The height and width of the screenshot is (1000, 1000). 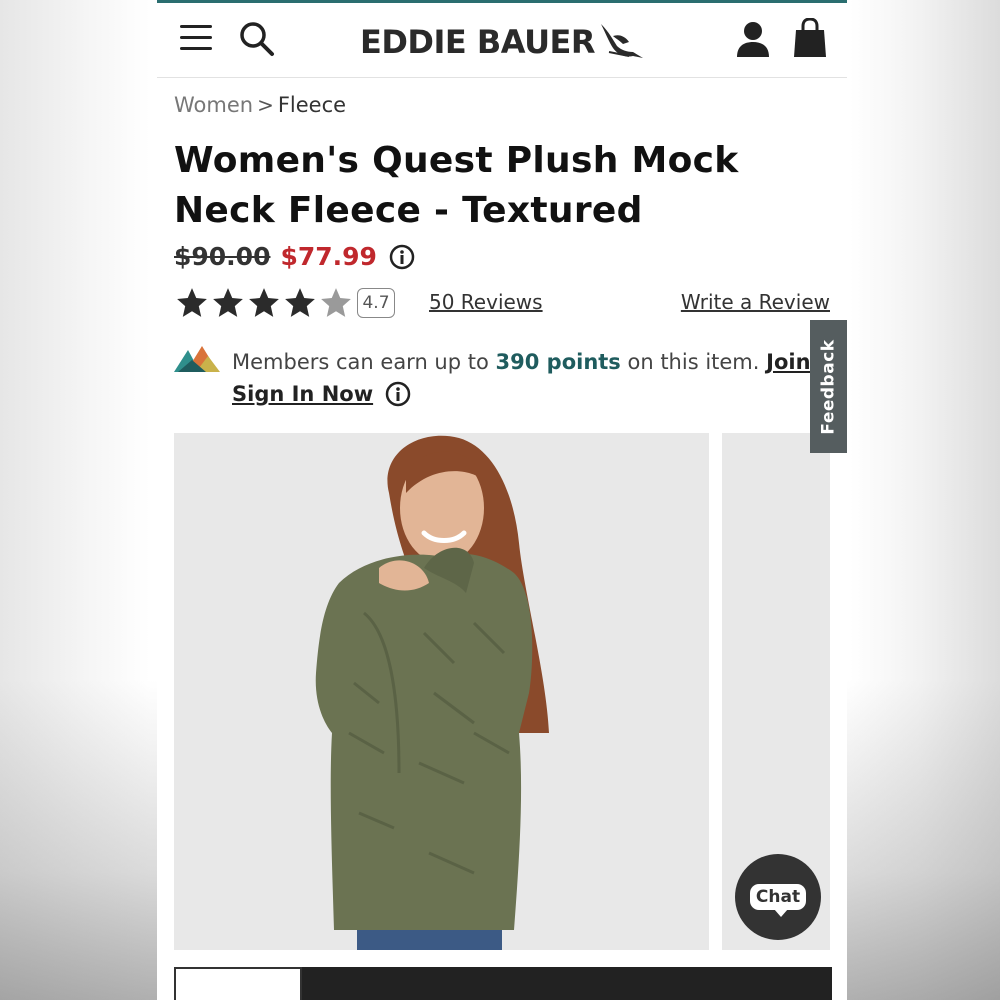 What do you see at coordinates (197, 38) in the screenshot?
I see `menu-icon` at bounding box center [197, 38].